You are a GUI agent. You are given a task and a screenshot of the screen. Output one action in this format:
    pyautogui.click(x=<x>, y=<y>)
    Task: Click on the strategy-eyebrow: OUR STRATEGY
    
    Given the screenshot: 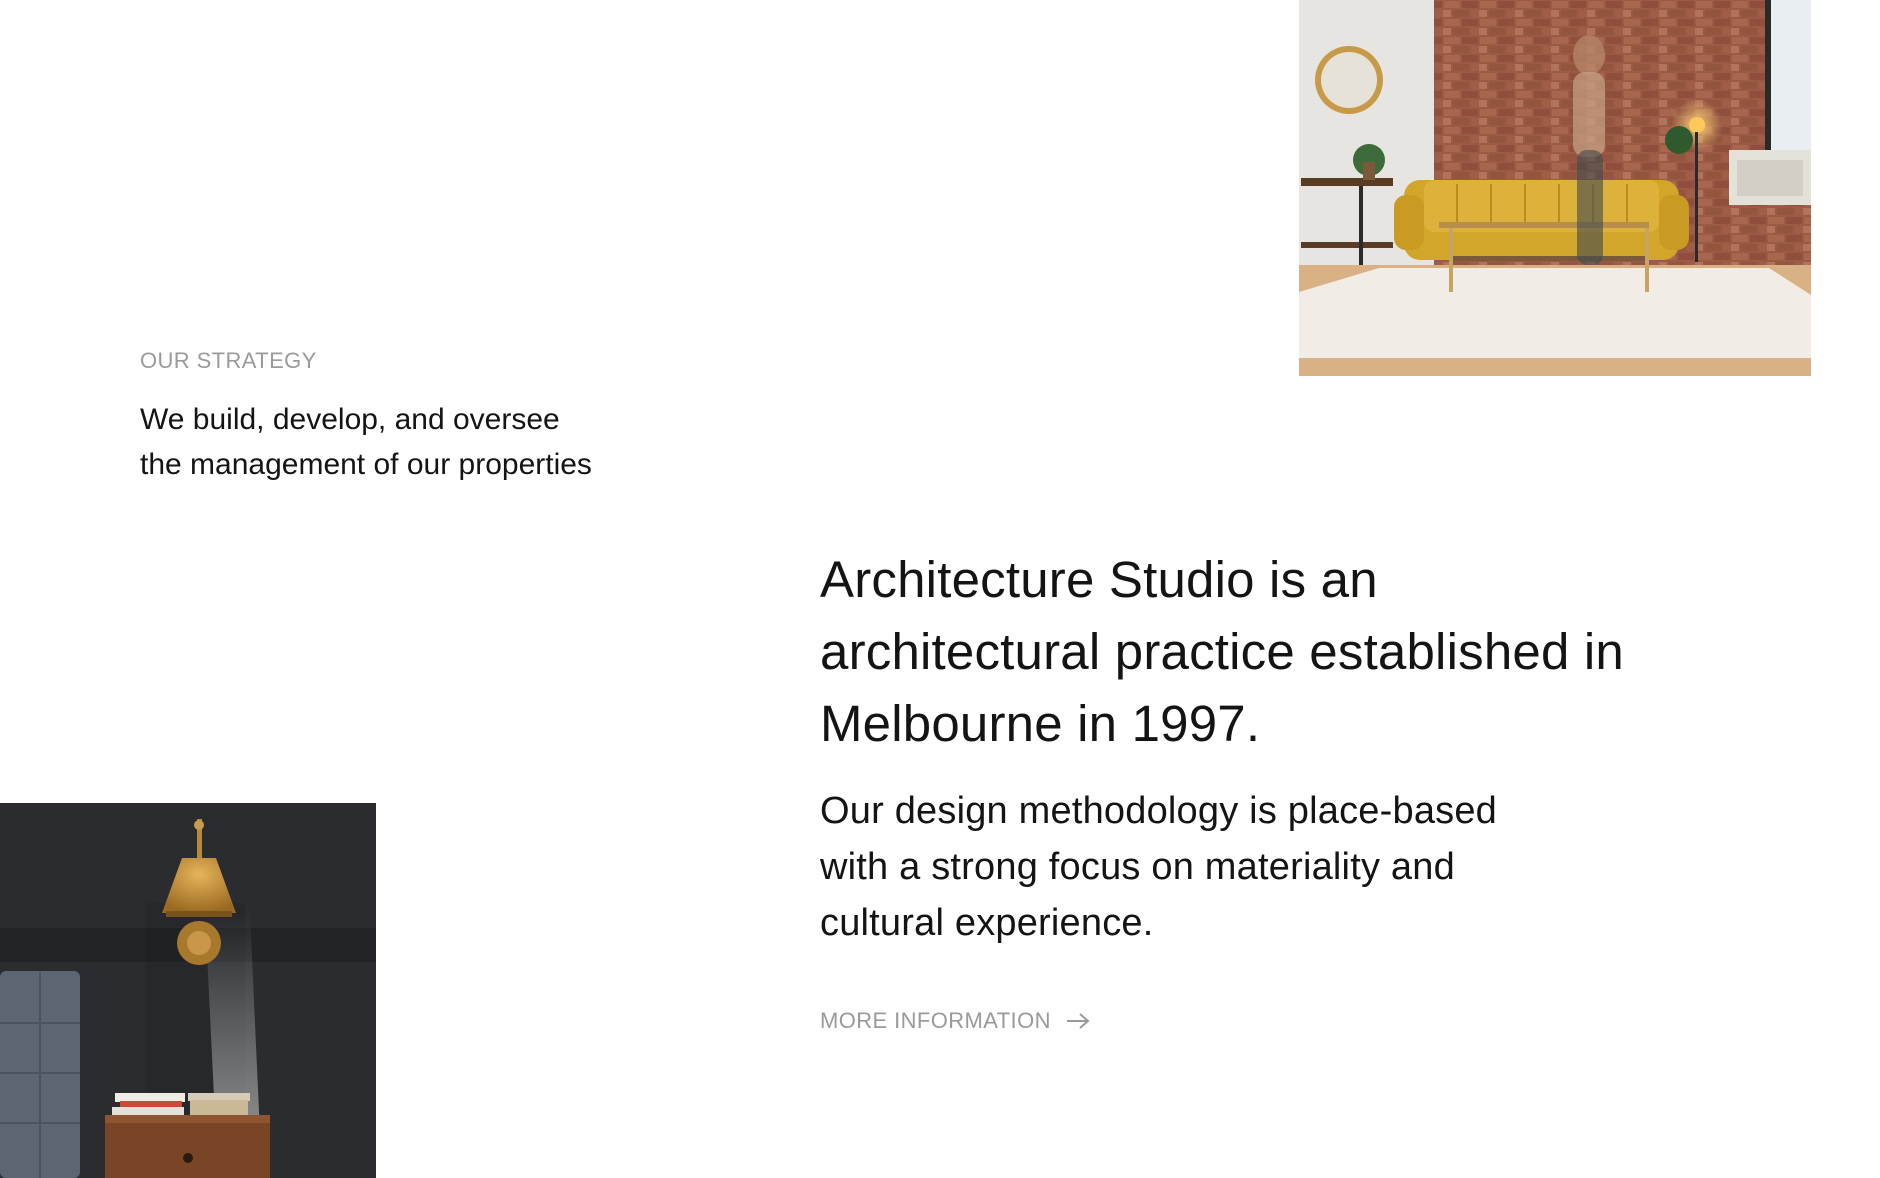 What is the action you would take?
    pyautogui.click(x=228, y=360)
    